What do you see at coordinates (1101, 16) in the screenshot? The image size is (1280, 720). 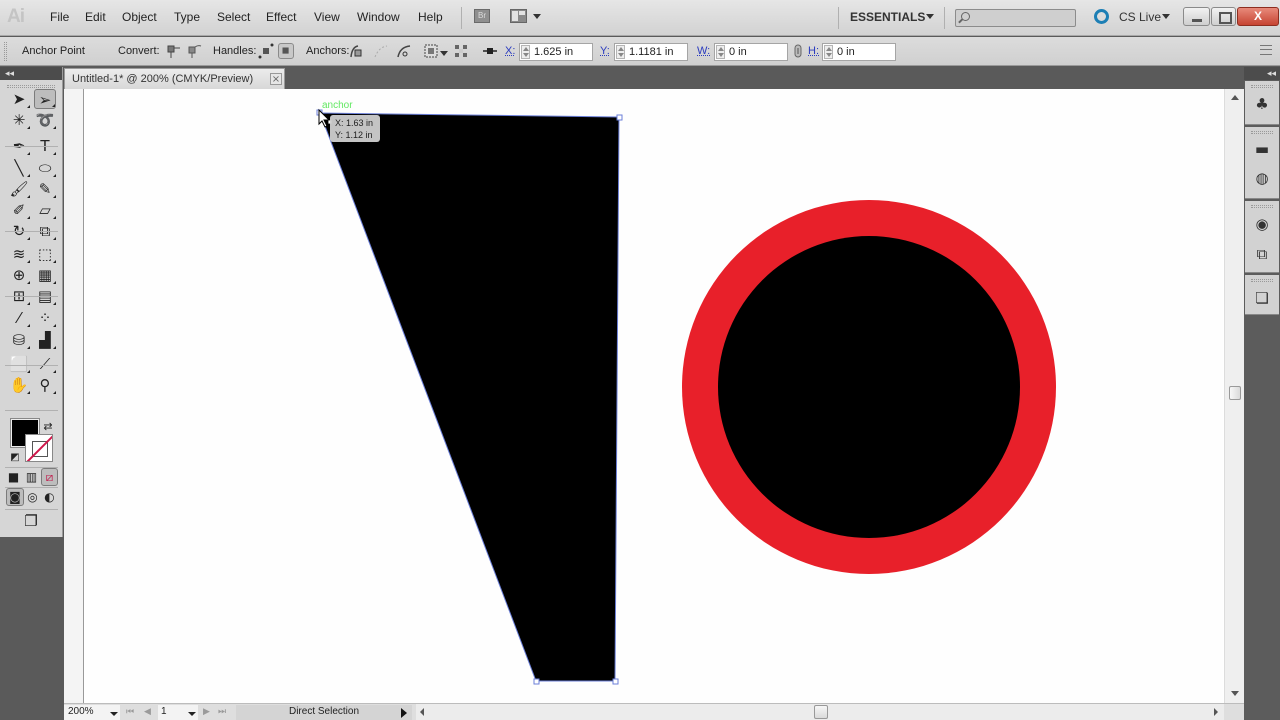 I see `cs-live-icon` at bounding box center [1101, 16].